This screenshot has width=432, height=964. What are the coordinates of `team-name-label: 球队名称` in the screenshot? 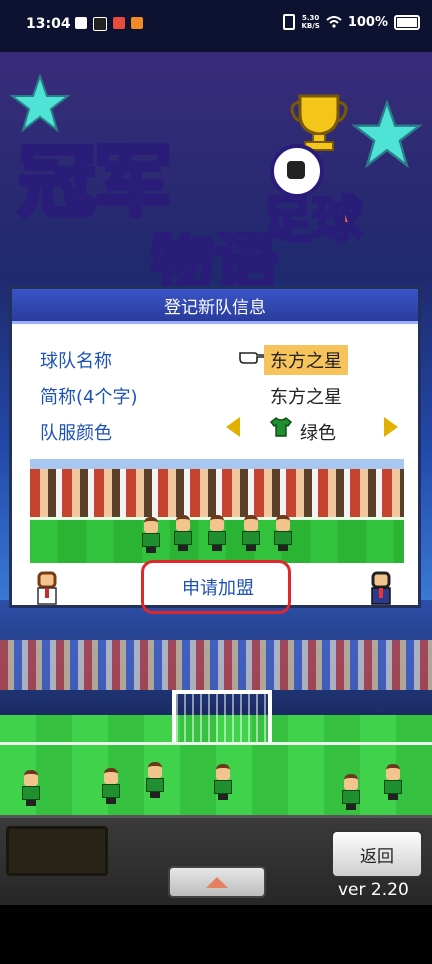 It's located at (76, 361).